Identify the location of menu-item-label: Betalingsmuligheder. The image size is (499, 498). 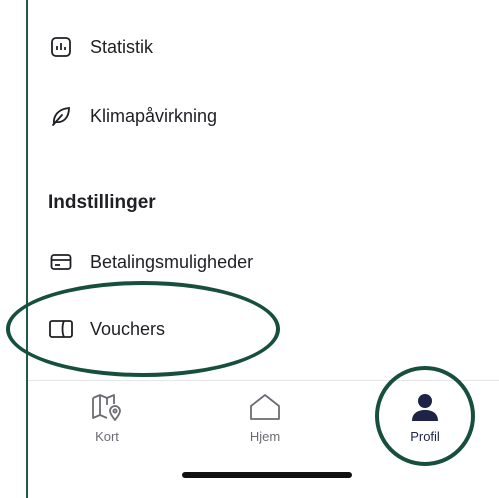
(172, 261).